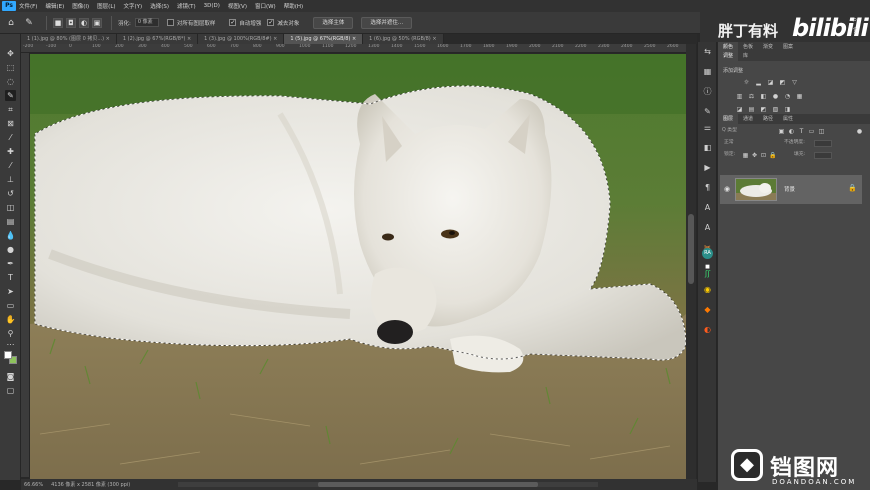  Describe the element at coordinates (799, 96) in the screenshot. I see `color-lookup-icon: ▦` at that location.